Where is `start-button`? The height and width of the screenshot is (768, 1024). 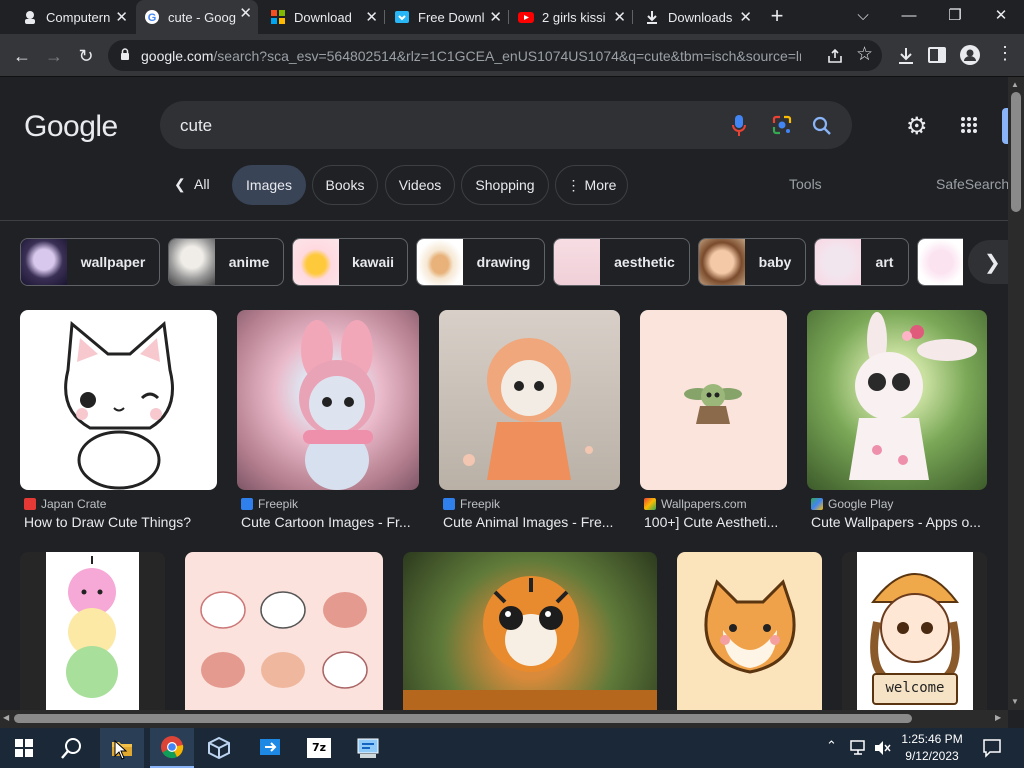
start-button is located at coordinates (24, 748).